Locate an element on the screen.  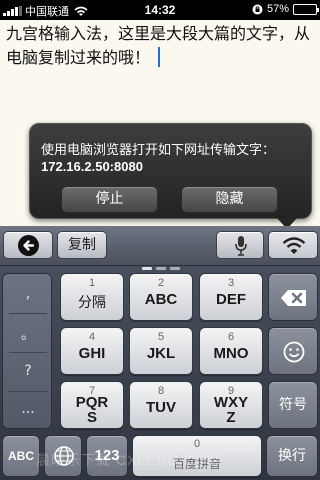
key-label: ABC is located at coordinates (161, 299).